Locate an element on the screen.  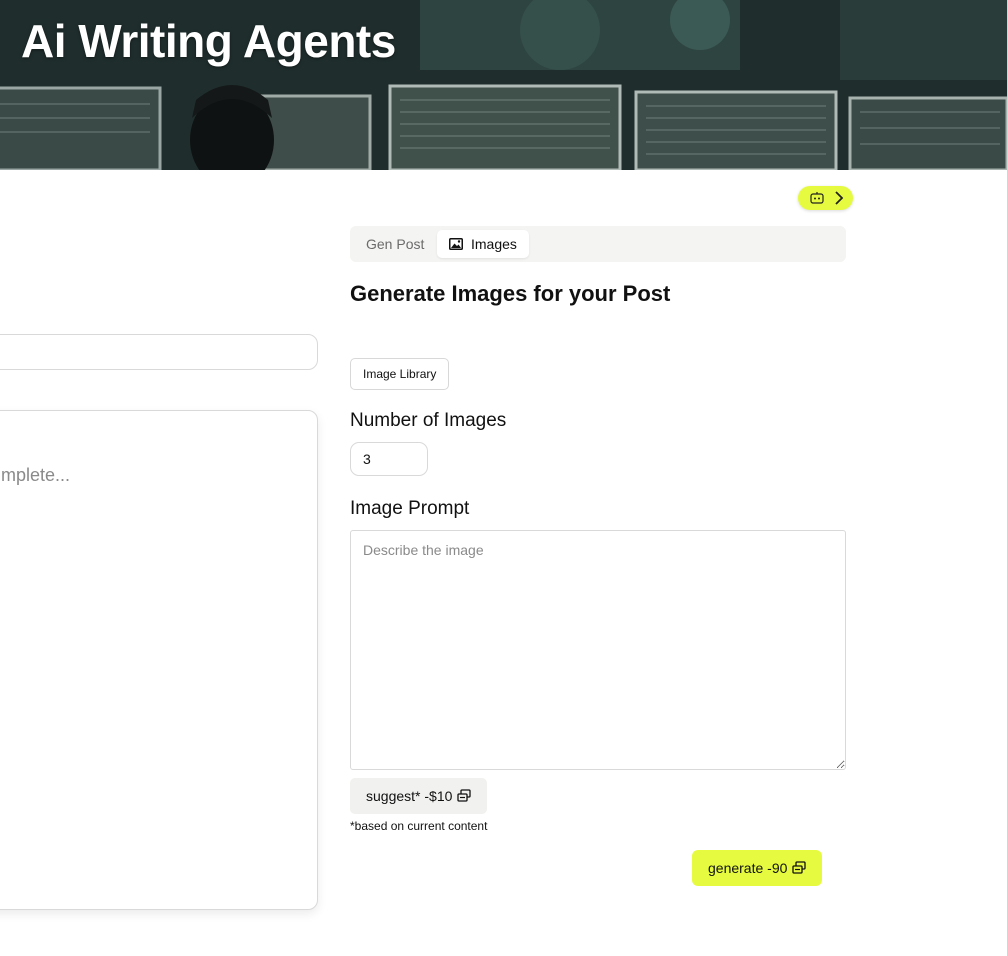
image-library-button: Image Library is located at coordinates (400, 374).